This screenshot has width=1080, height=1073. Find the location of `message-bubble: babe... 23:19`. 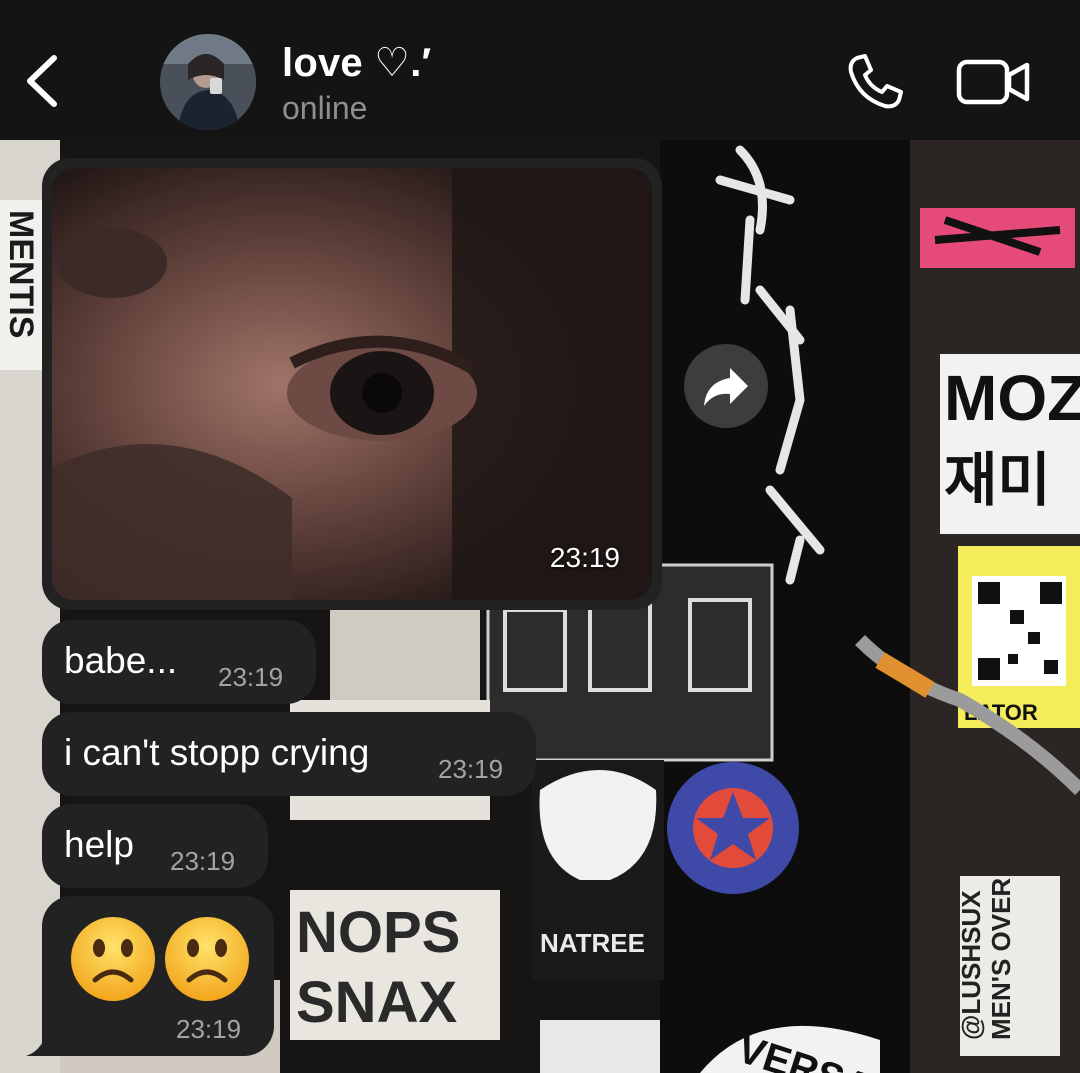

message-bubble: babe... 23:19 is located at coordinates (179, 662).